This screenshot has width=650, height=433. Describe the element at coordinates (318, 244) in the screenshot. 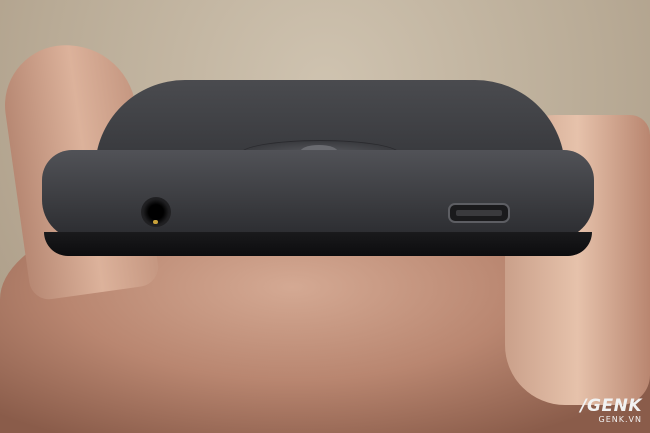

I see `phone-bezel` at that location.